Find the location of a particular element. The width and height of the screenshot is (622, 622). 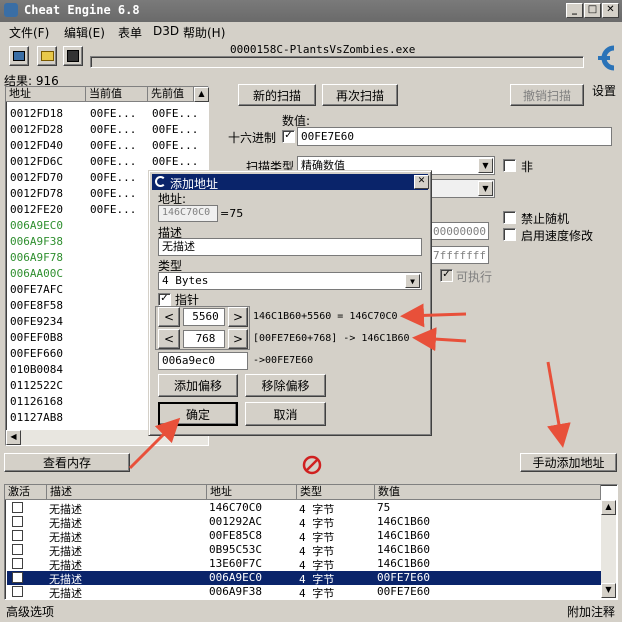

arrow-ok is located at coordinates (154, 443).